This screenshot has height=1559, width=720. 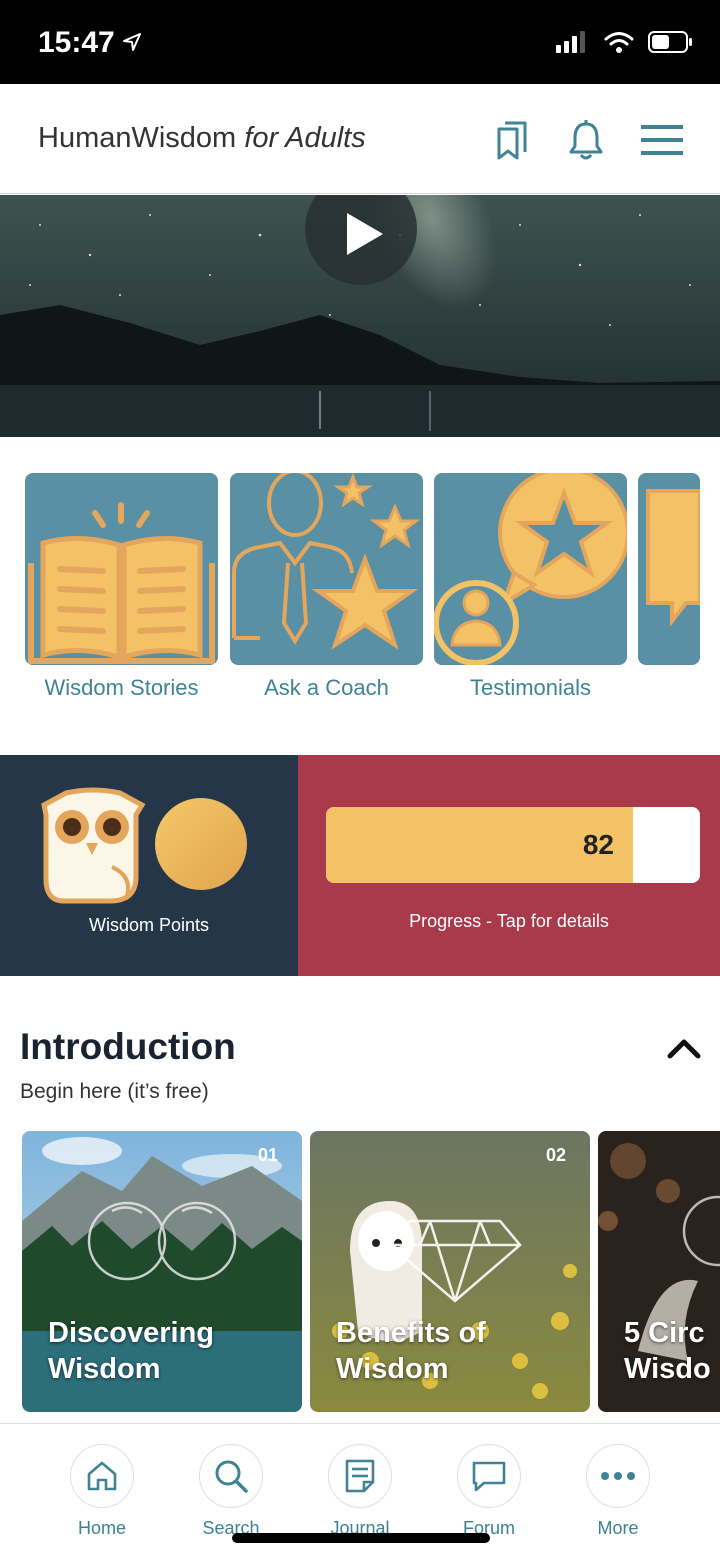 What do you see at coordinates (114, 1091) in the screenshot?
I see `section-subtitle: Begin here (it’s free)` at bounding box center [114, 1091].